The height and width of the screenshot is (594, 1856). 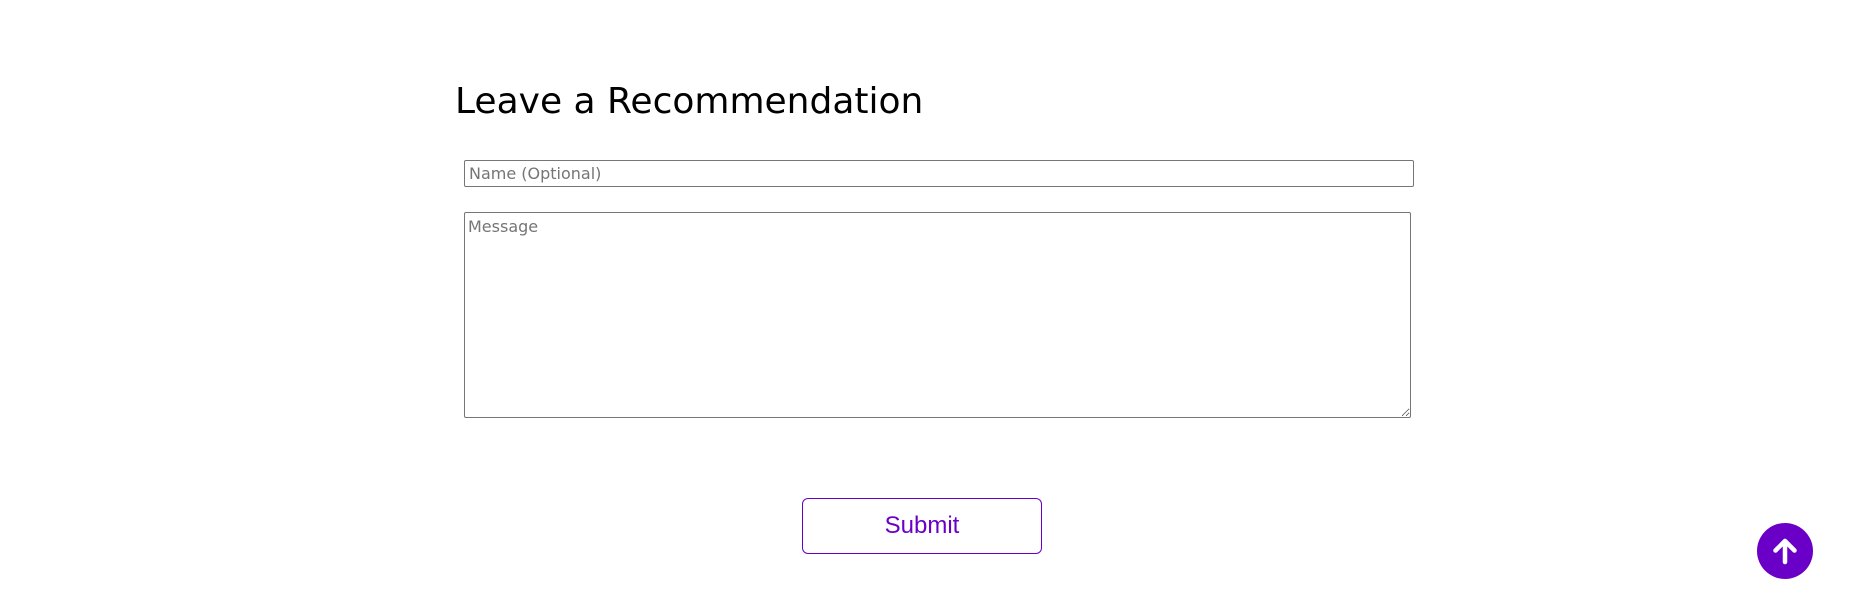 I want to click on scroll-to-top-button, so click(x=1785, y=551).